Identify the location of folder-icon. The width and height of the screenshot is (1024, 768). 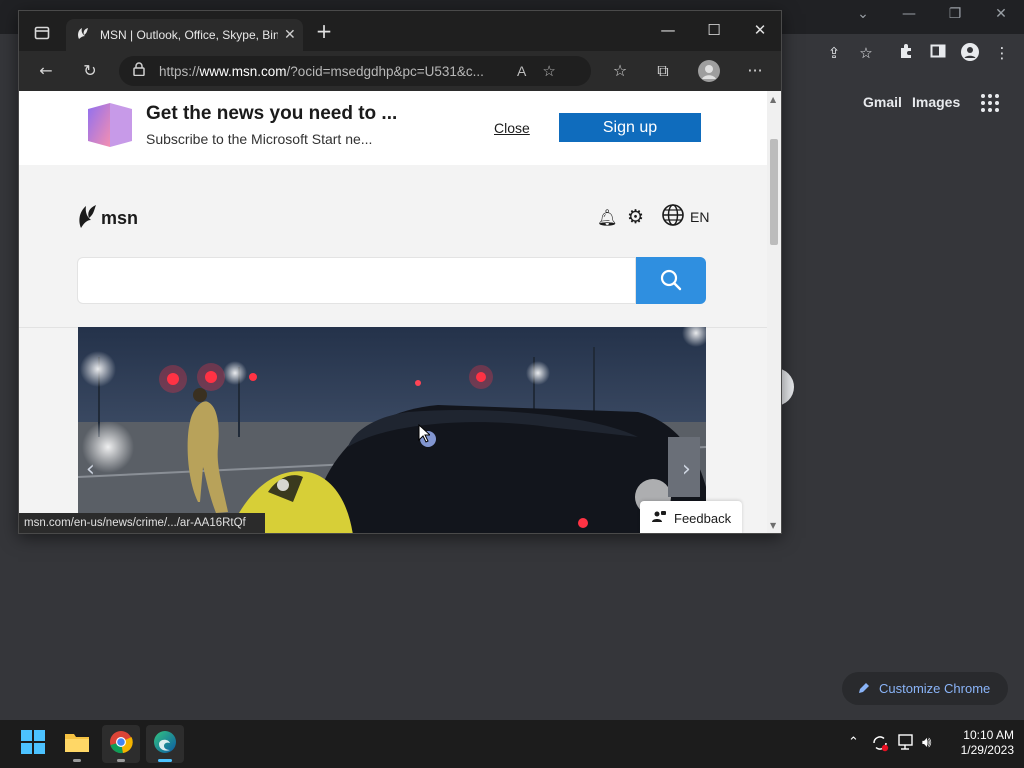
(77, 744).